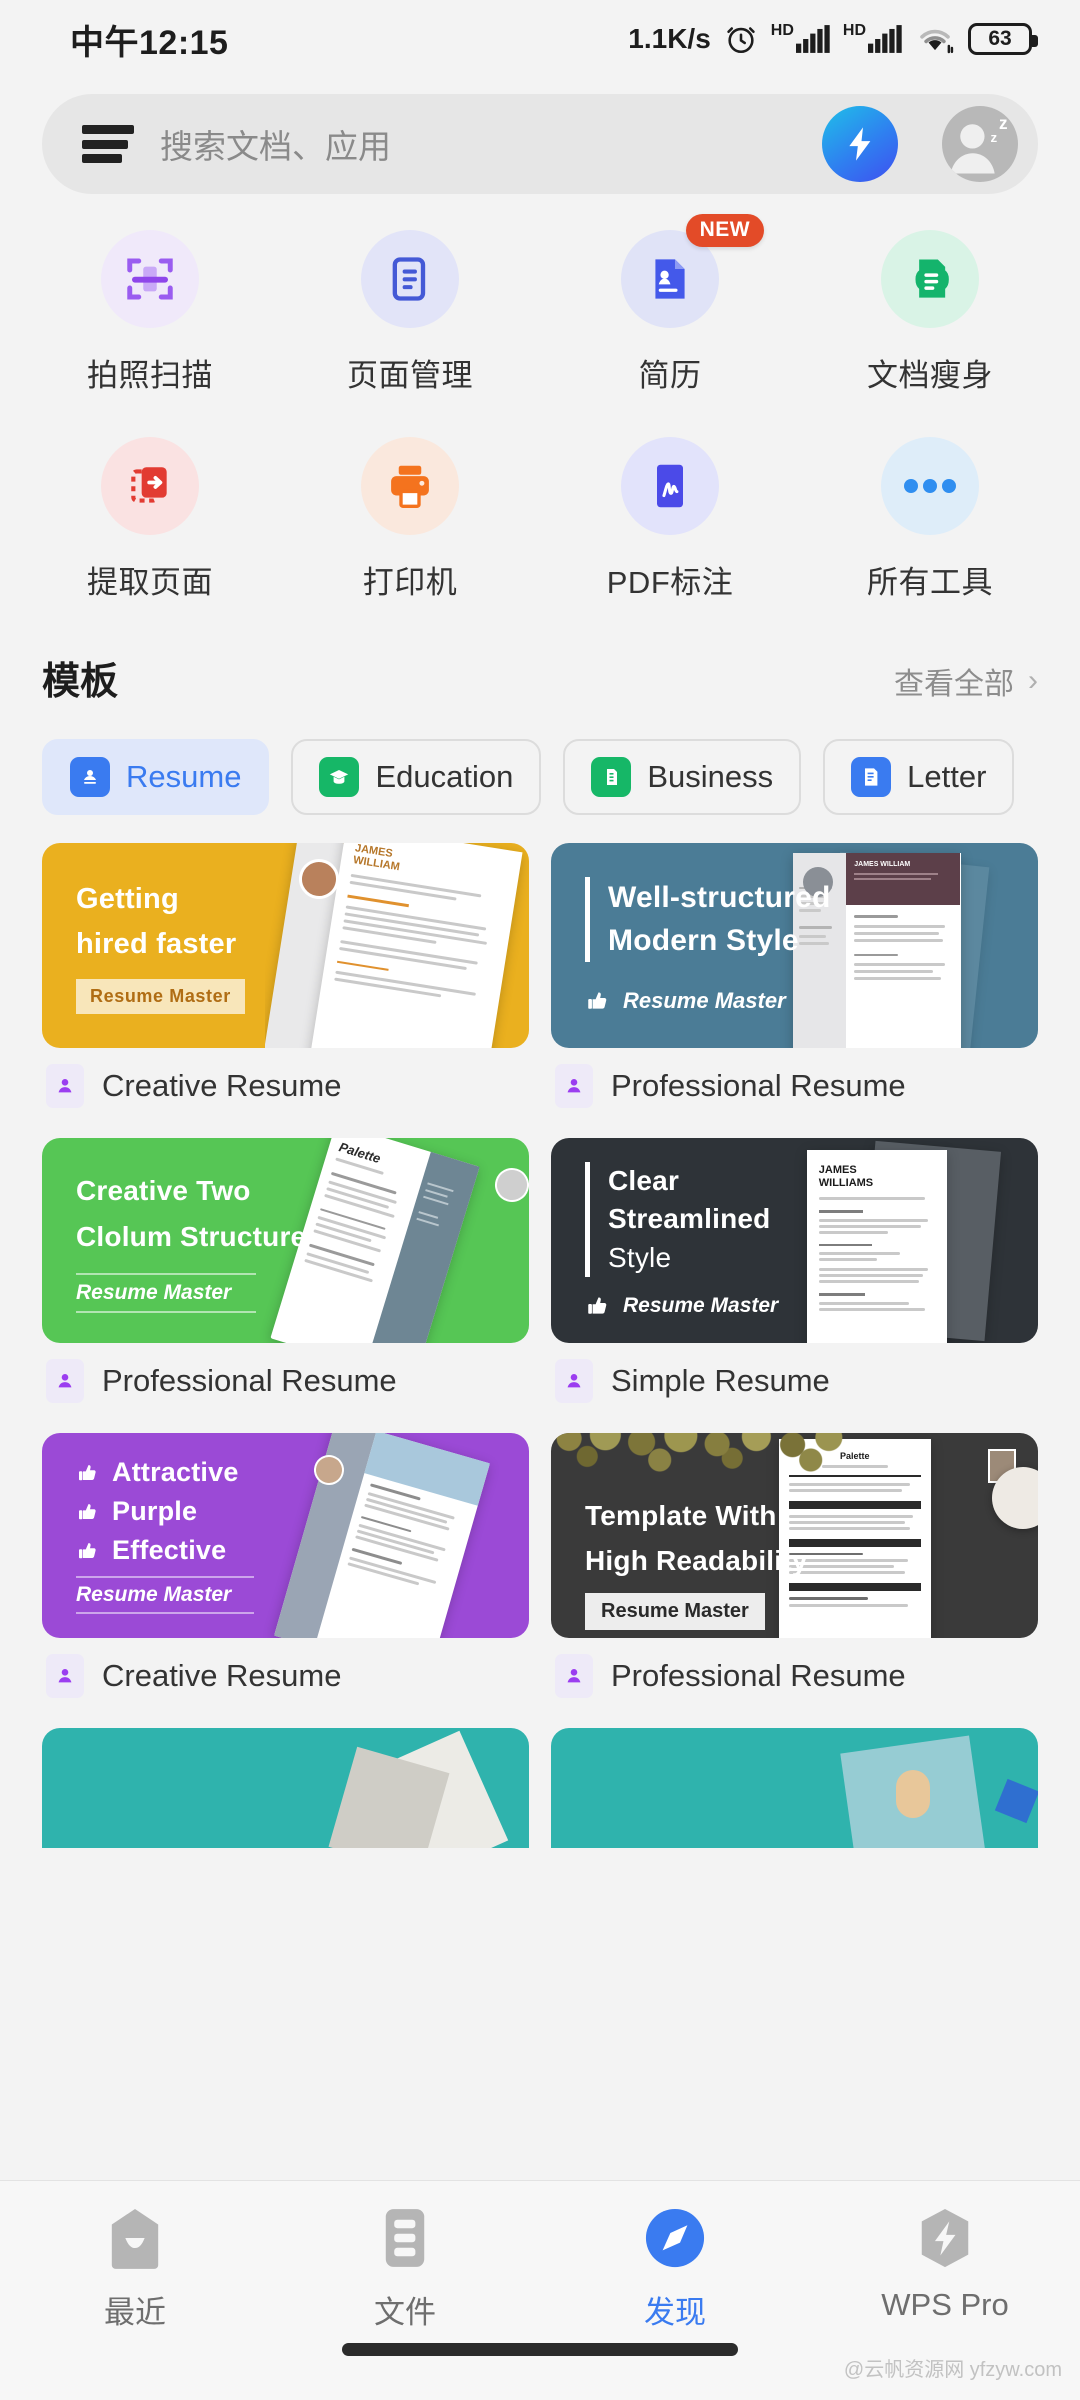  Describe the element at coordinates (833, 39) in the screenshot. I see `status-icons: 1.1K/s HD HD 63` at that location.